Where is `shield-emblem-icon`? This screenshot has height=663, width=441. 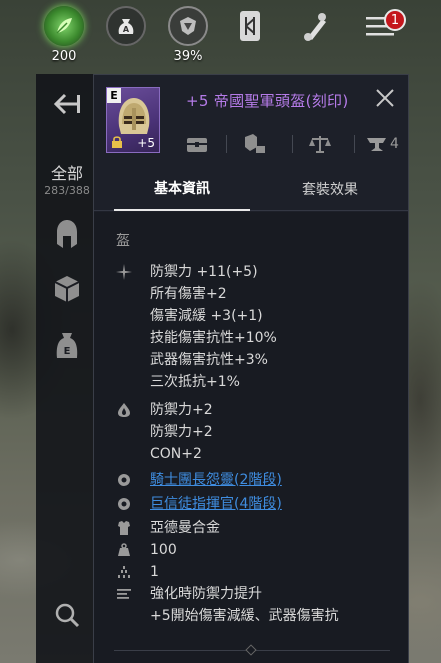 shield-emblem-icon is located at coordinates (188, 26).